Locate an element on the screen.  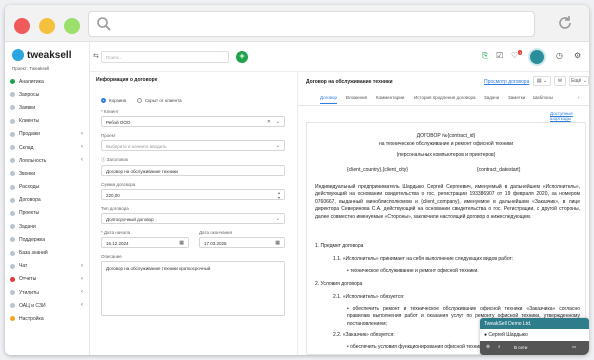
quick-add-button: + is located at coordinates (242, 57).